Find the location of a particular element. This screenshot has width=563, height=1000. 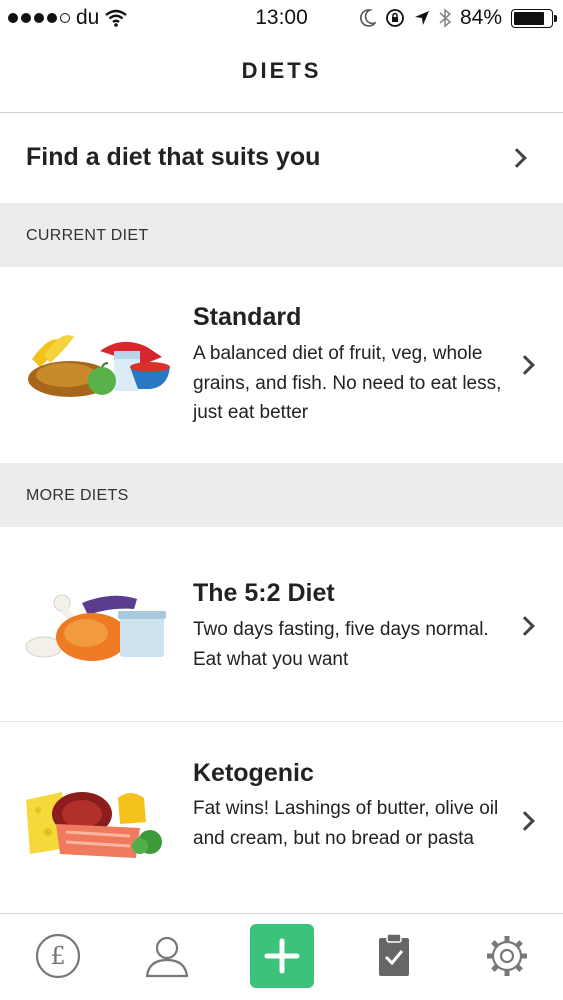

tab-settings is located at coordinates (507, 956).